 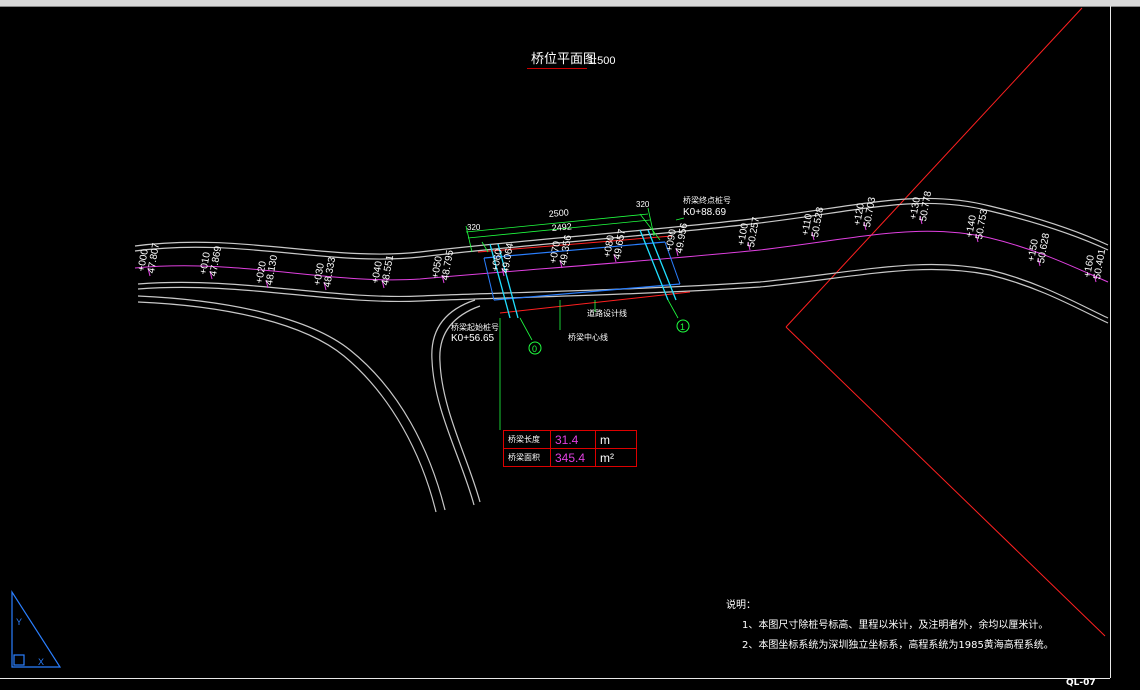 What do you see at coordinates (615, 243) in the screenshot?
I see `station-label: +08049.657` at bounding box center [615, 243].